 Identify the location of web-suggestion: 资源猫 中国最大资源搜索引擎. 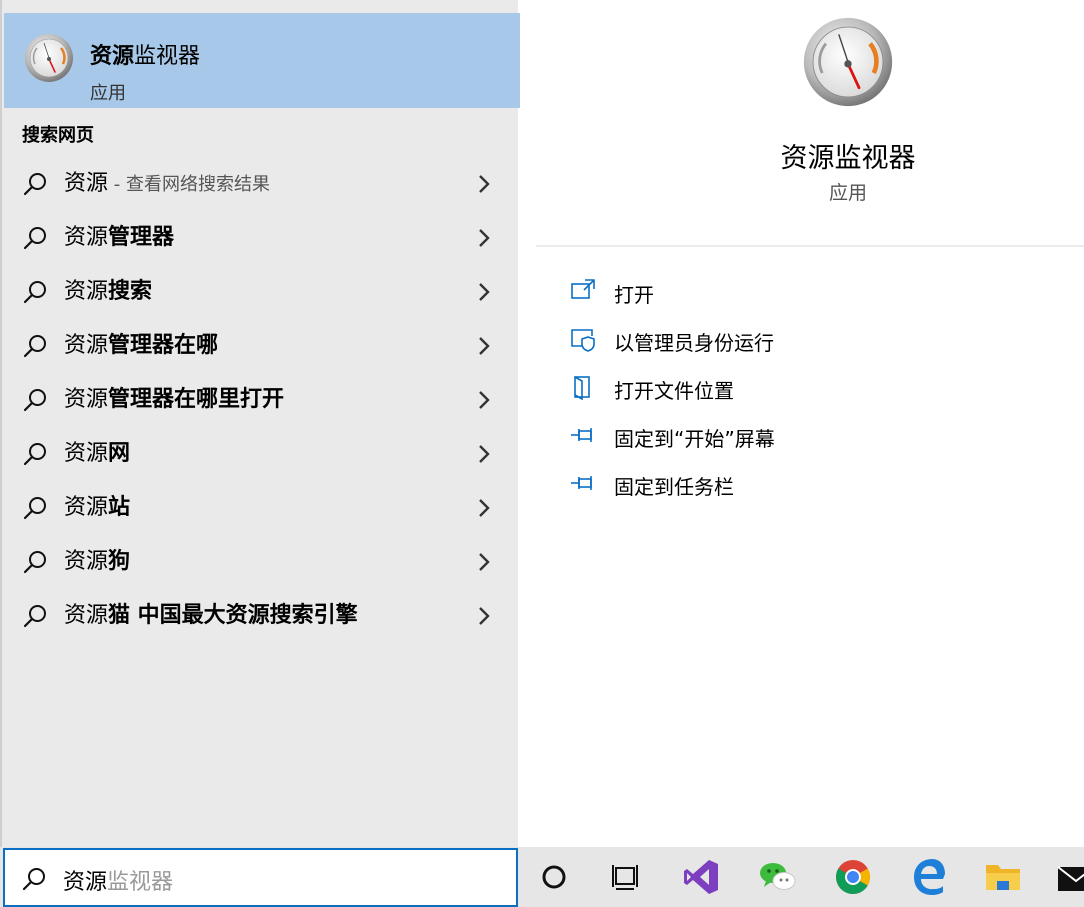
(262, 617).